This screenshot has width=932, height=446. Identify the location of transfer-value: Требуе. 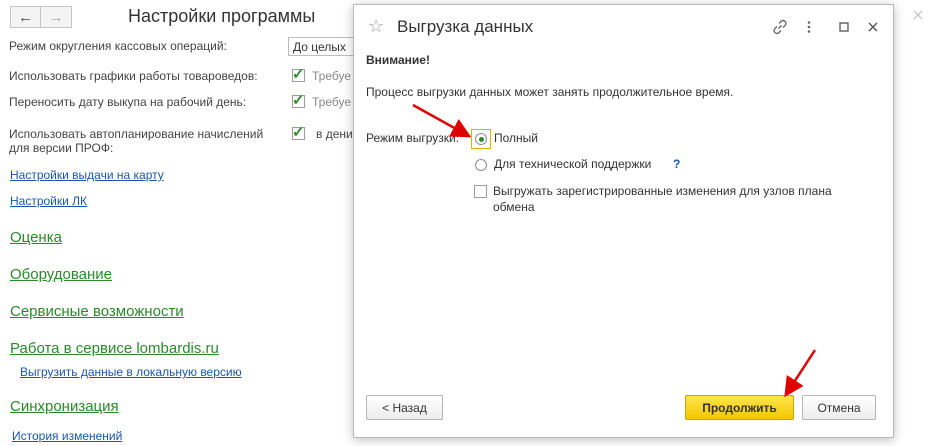
(332, 102).